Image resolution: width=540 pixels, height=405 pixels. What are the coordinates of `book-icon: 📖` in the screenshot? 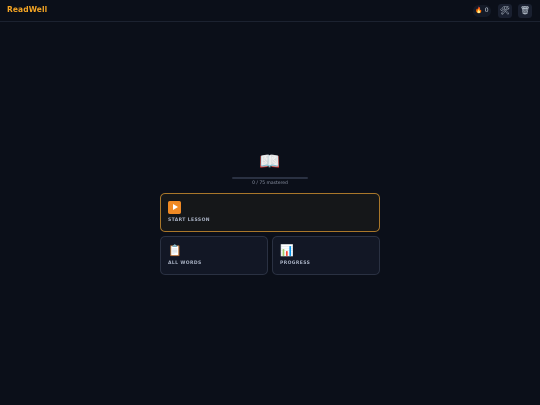 It's located at (270, 162).